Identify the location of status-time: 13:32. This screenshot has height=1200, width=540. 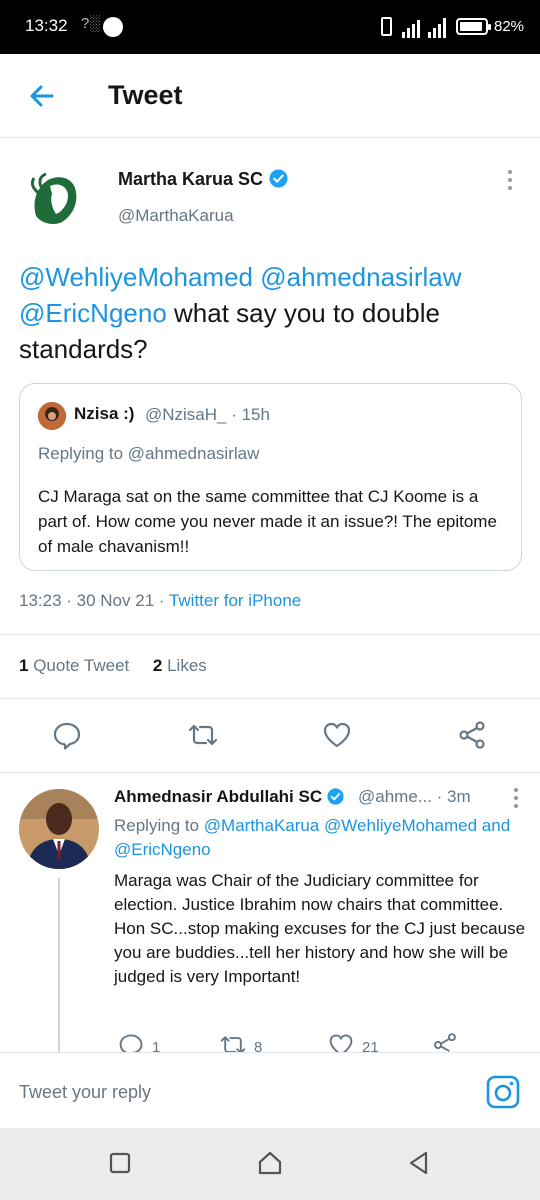
(46, 25).